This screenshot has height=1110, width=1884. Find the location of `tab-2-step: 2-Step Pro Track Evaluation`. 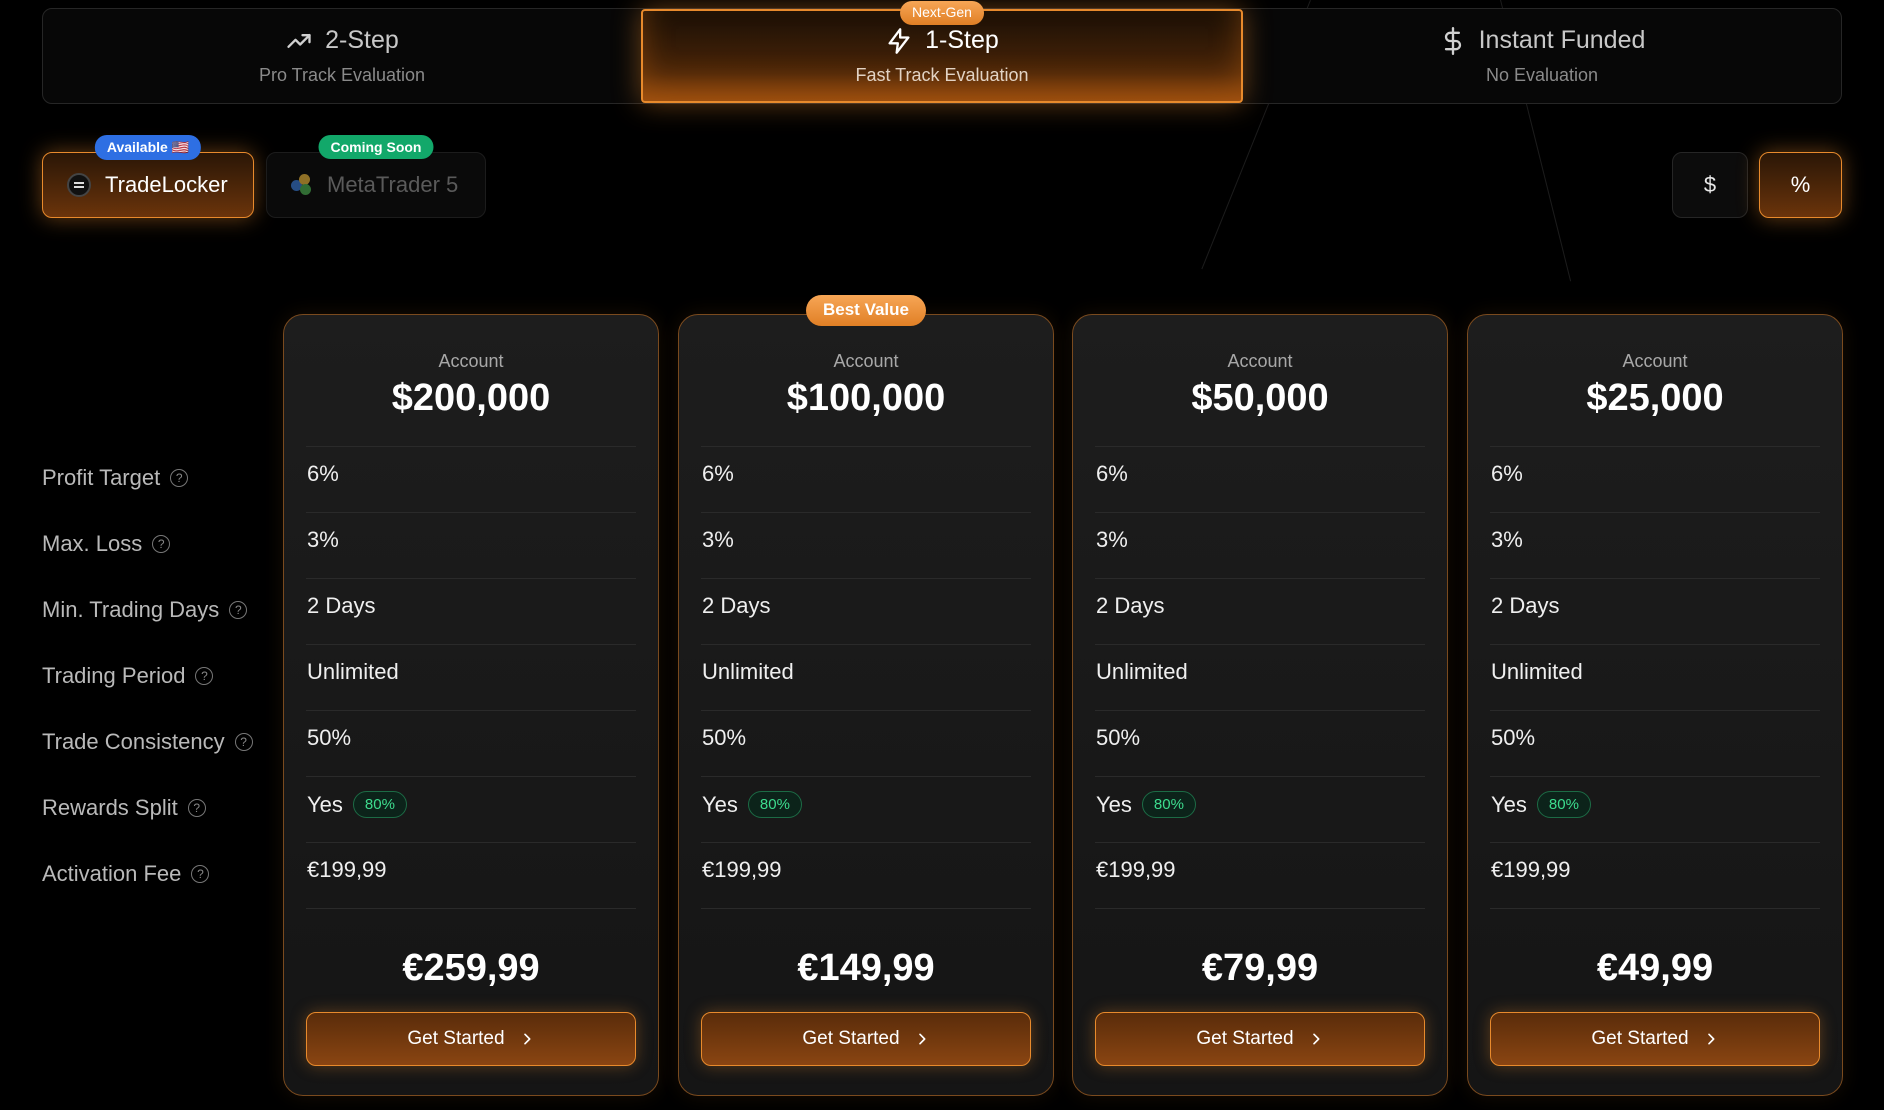

tab-2-step: 2-Step Pro Track Evaluation is located at coordinates (342, 56).